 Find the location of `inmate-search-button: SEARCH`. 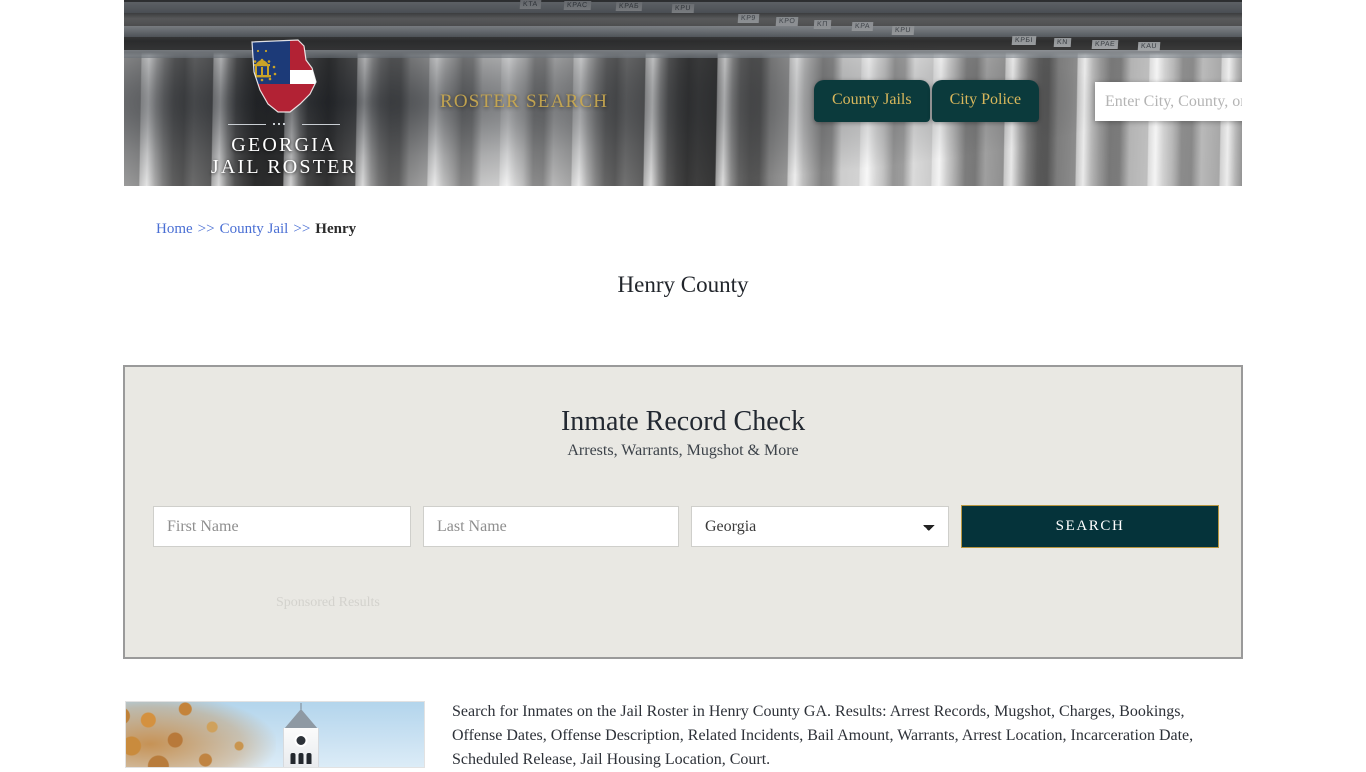

inmate-search-button: SEARCH is located at coordinates (1090, 526).